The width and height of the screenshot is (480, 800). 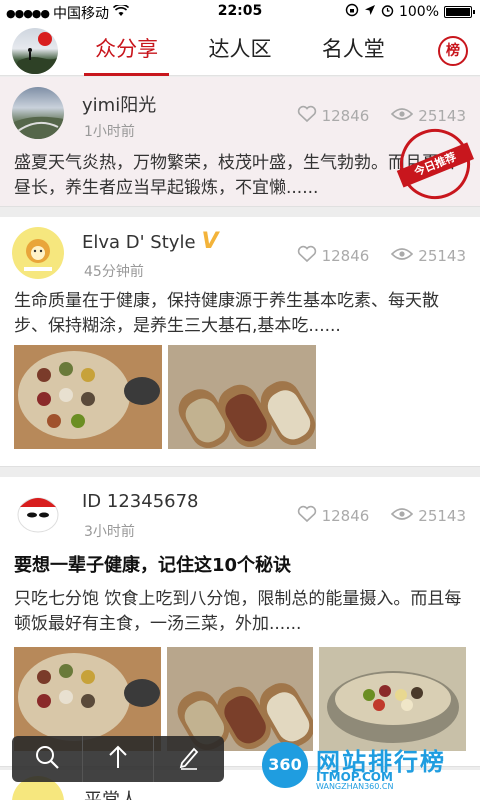 I want to click on watermark-logo: 360, so click(x=285, y=765).